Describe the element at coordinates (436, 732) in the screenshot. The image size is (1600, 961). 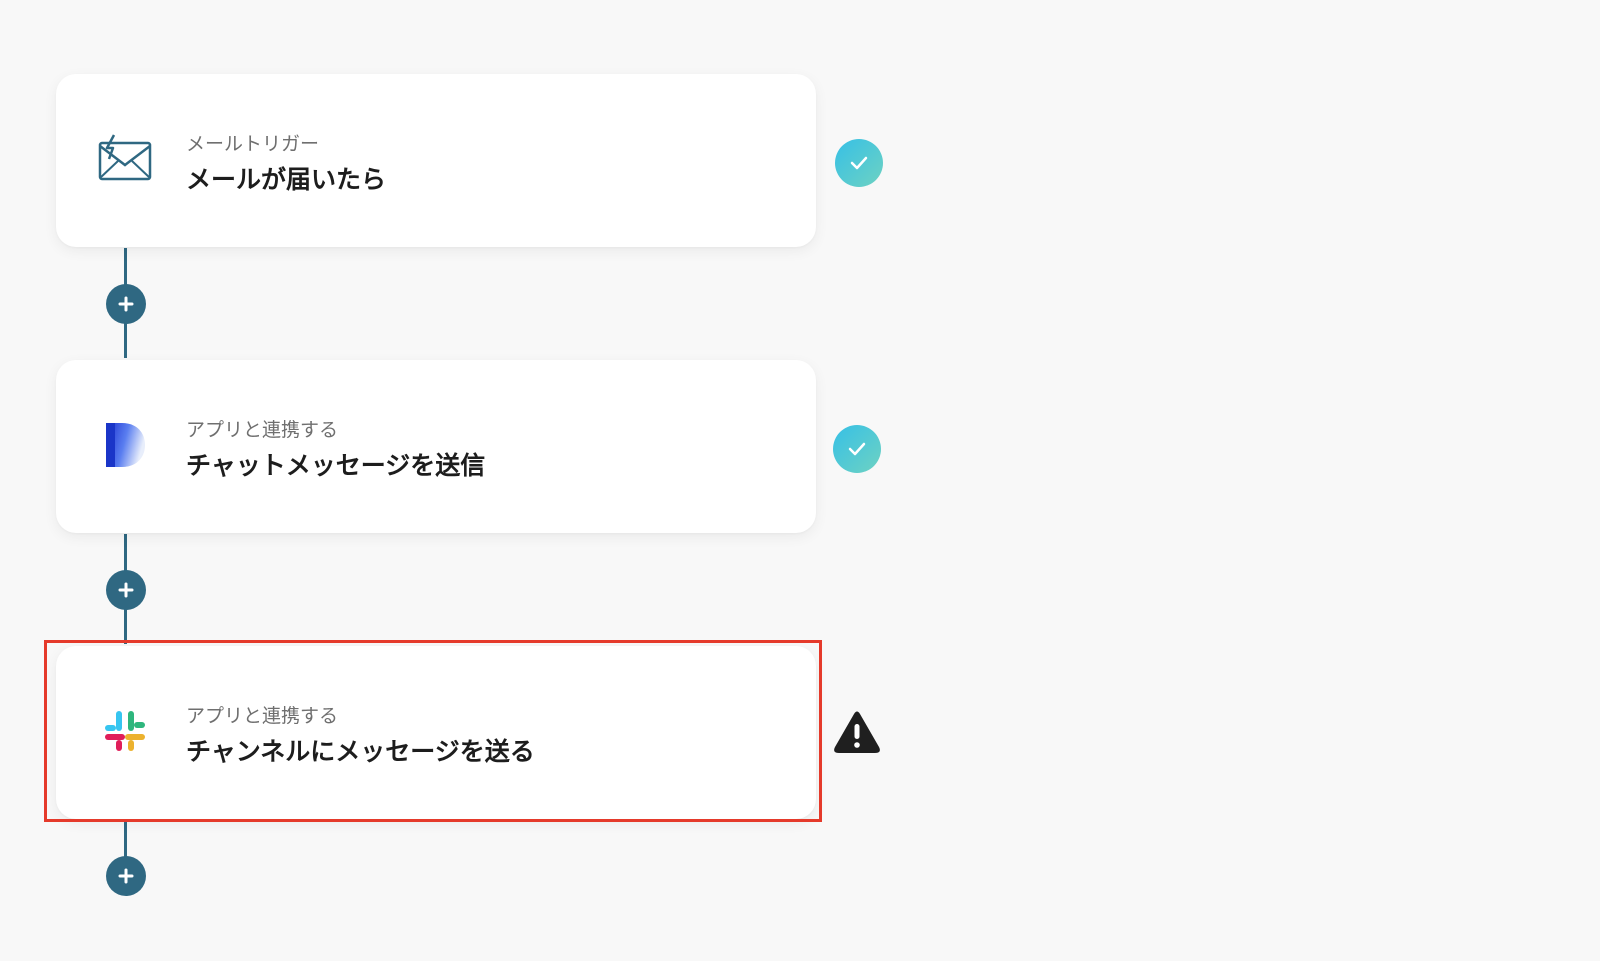
I see `flow-step-card-slack-message: アプリと連携する チャンネルにメッセージを送る` at that location.